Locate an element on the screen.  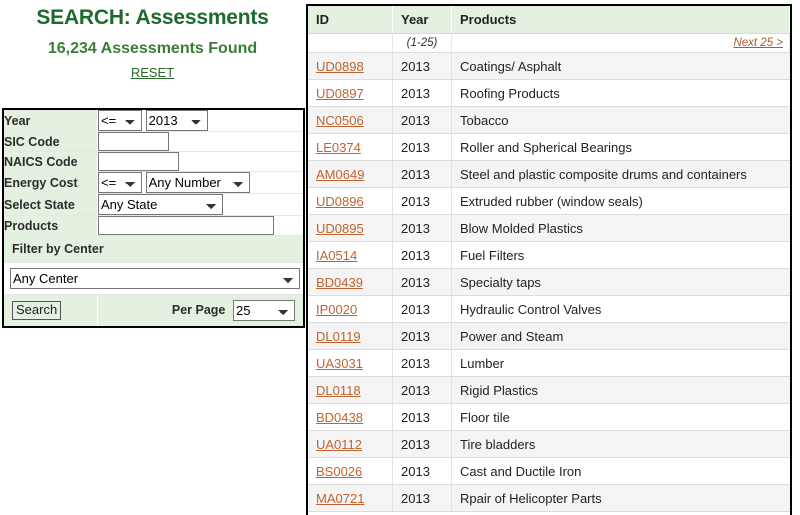
assessment-id-link: IA0514 is located at coordinates (336, 255).